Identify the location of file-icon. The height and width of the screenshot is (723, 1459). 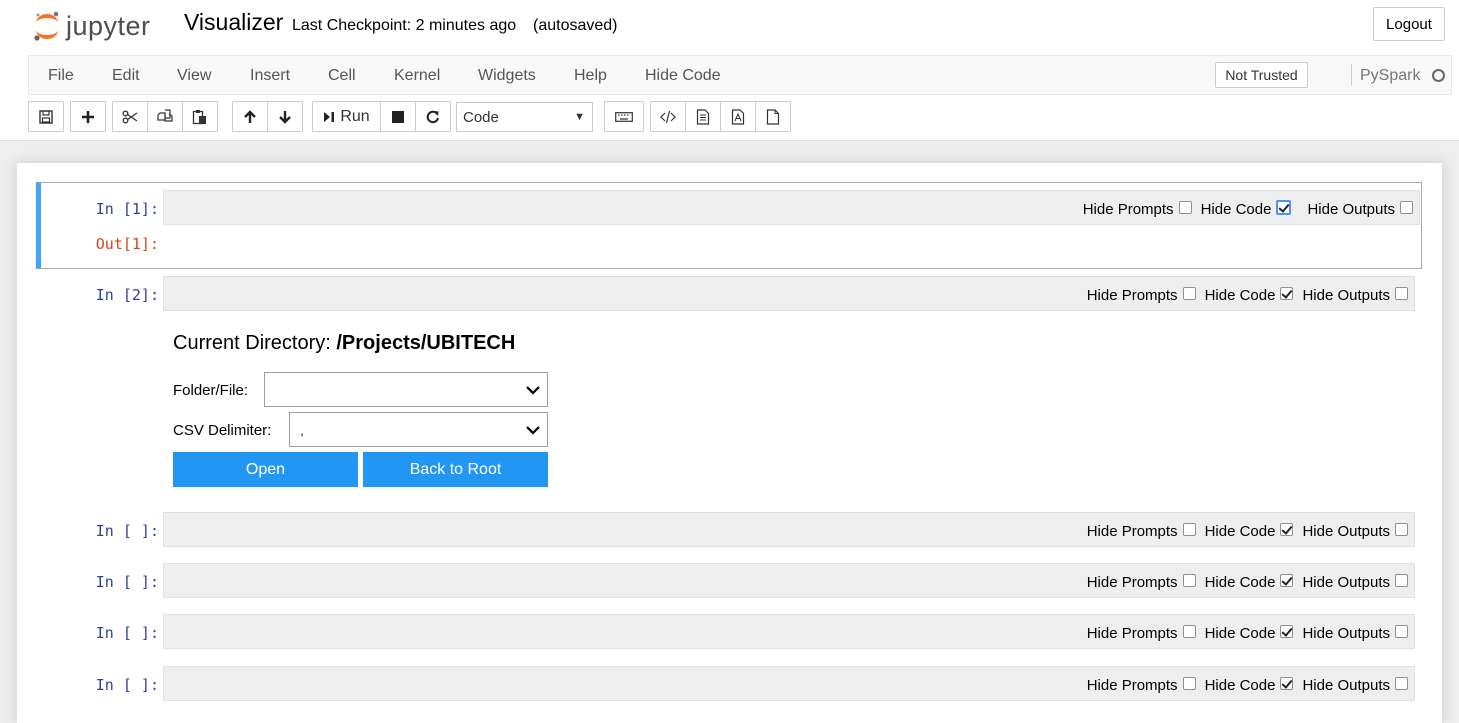
(773, 116).